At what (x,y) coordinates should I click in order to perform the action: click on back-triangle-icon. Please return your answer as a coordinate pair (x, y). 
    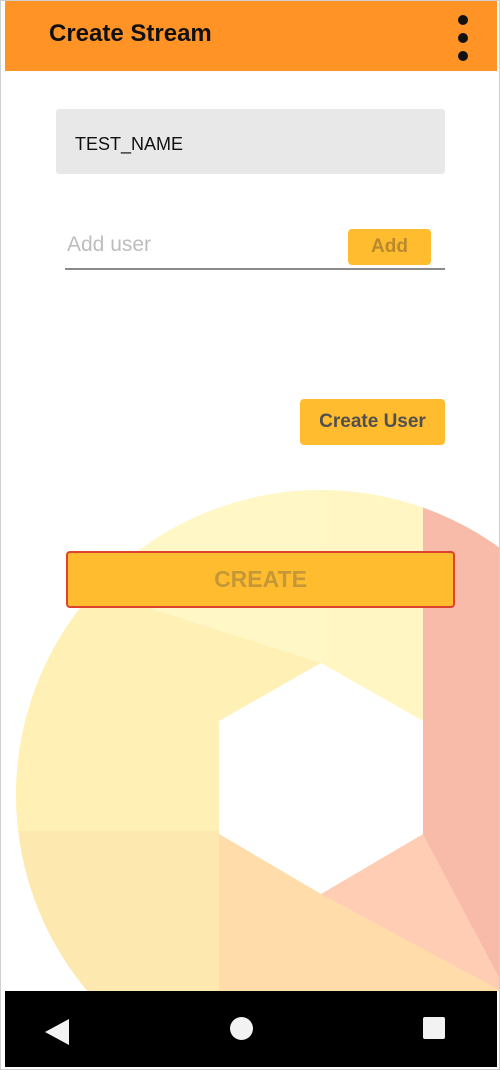
    Looking at the image, I should click on (57, 1032).